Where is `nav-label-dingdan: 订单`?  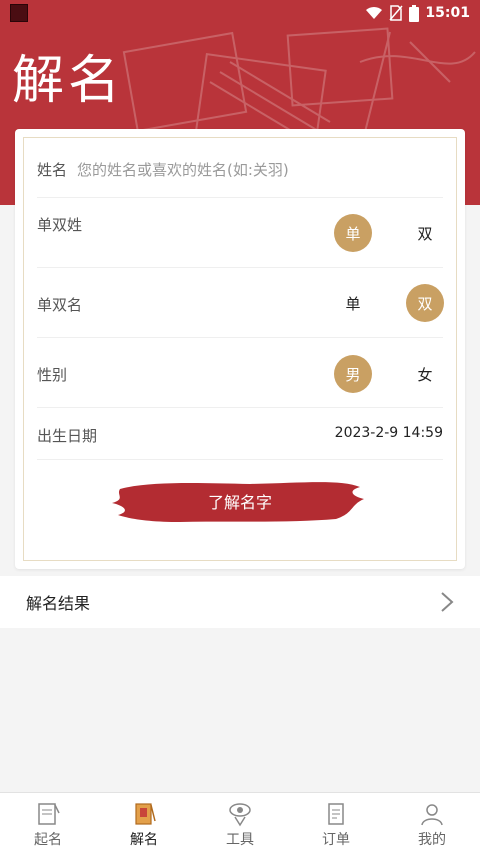 nav-label-dingdan: 订单 is located at coordinates (336, 840).